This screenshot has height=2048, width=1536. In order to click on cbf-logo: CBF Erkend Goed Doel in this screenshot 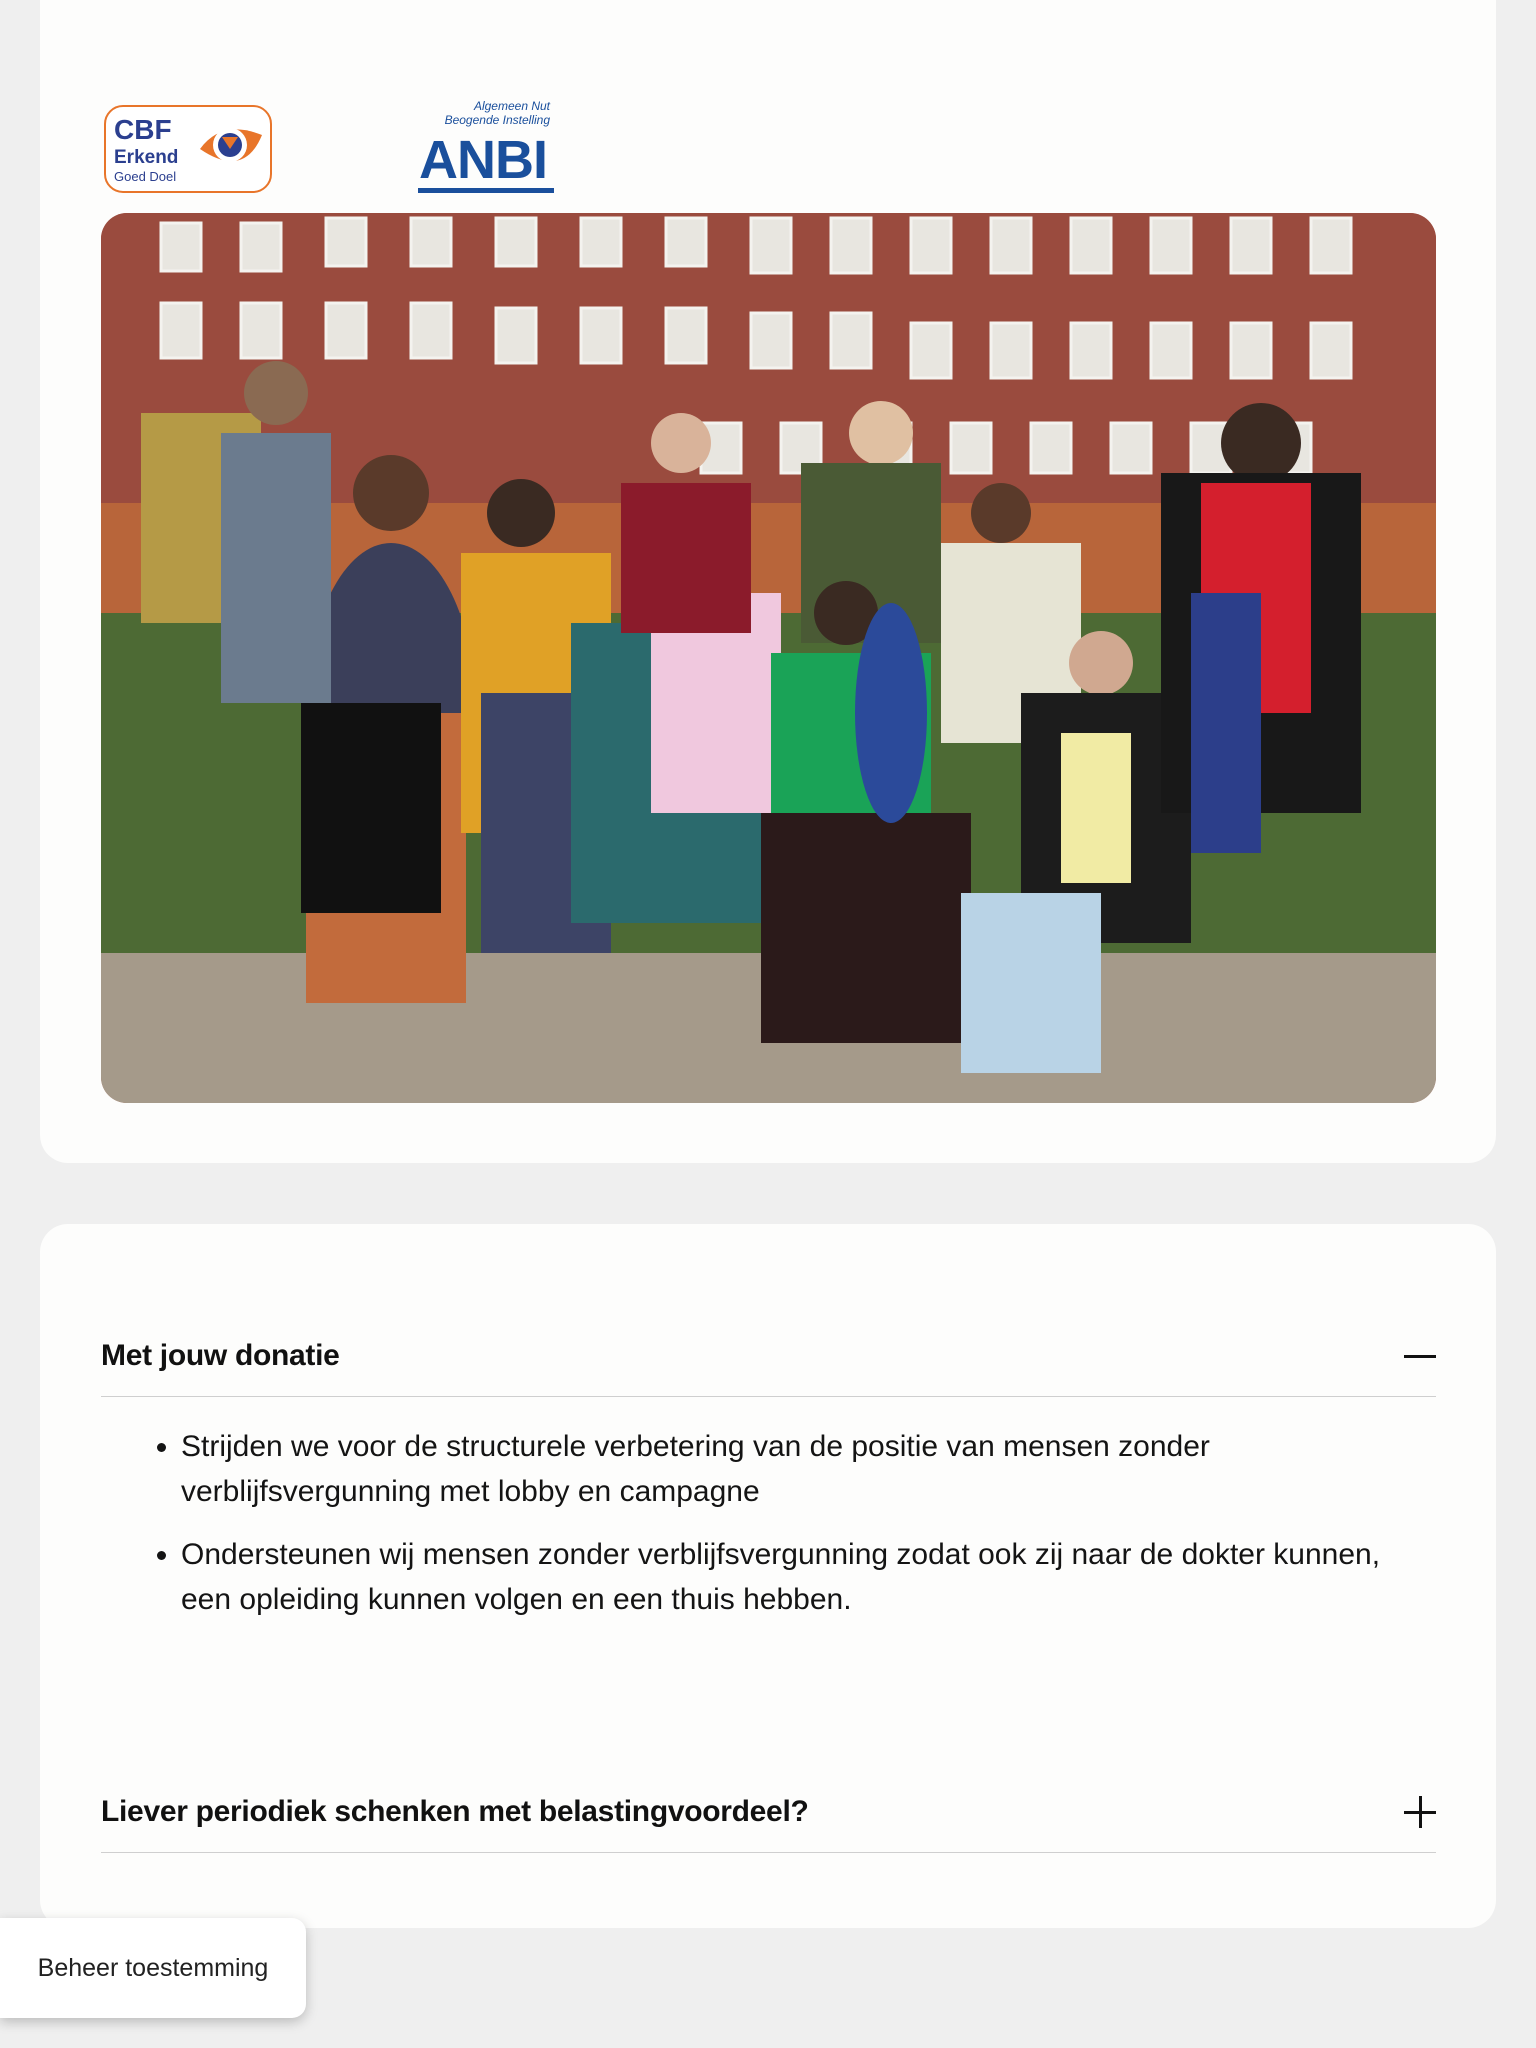, I will do `click(188, 149)`.